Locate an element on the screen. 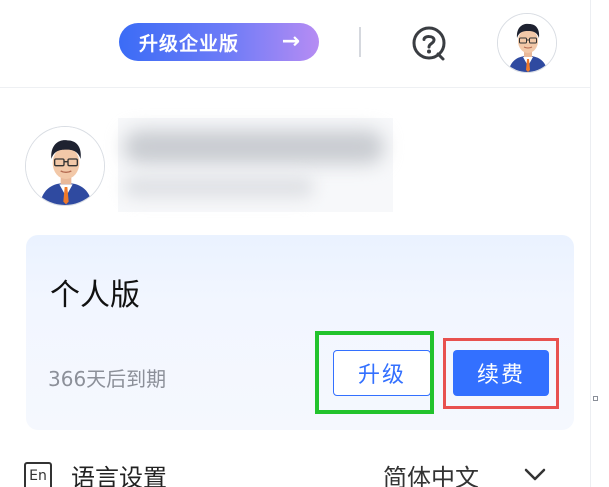 This screenshot has width=609, height=487. profile-avatar is located at coordinates (65, 166).